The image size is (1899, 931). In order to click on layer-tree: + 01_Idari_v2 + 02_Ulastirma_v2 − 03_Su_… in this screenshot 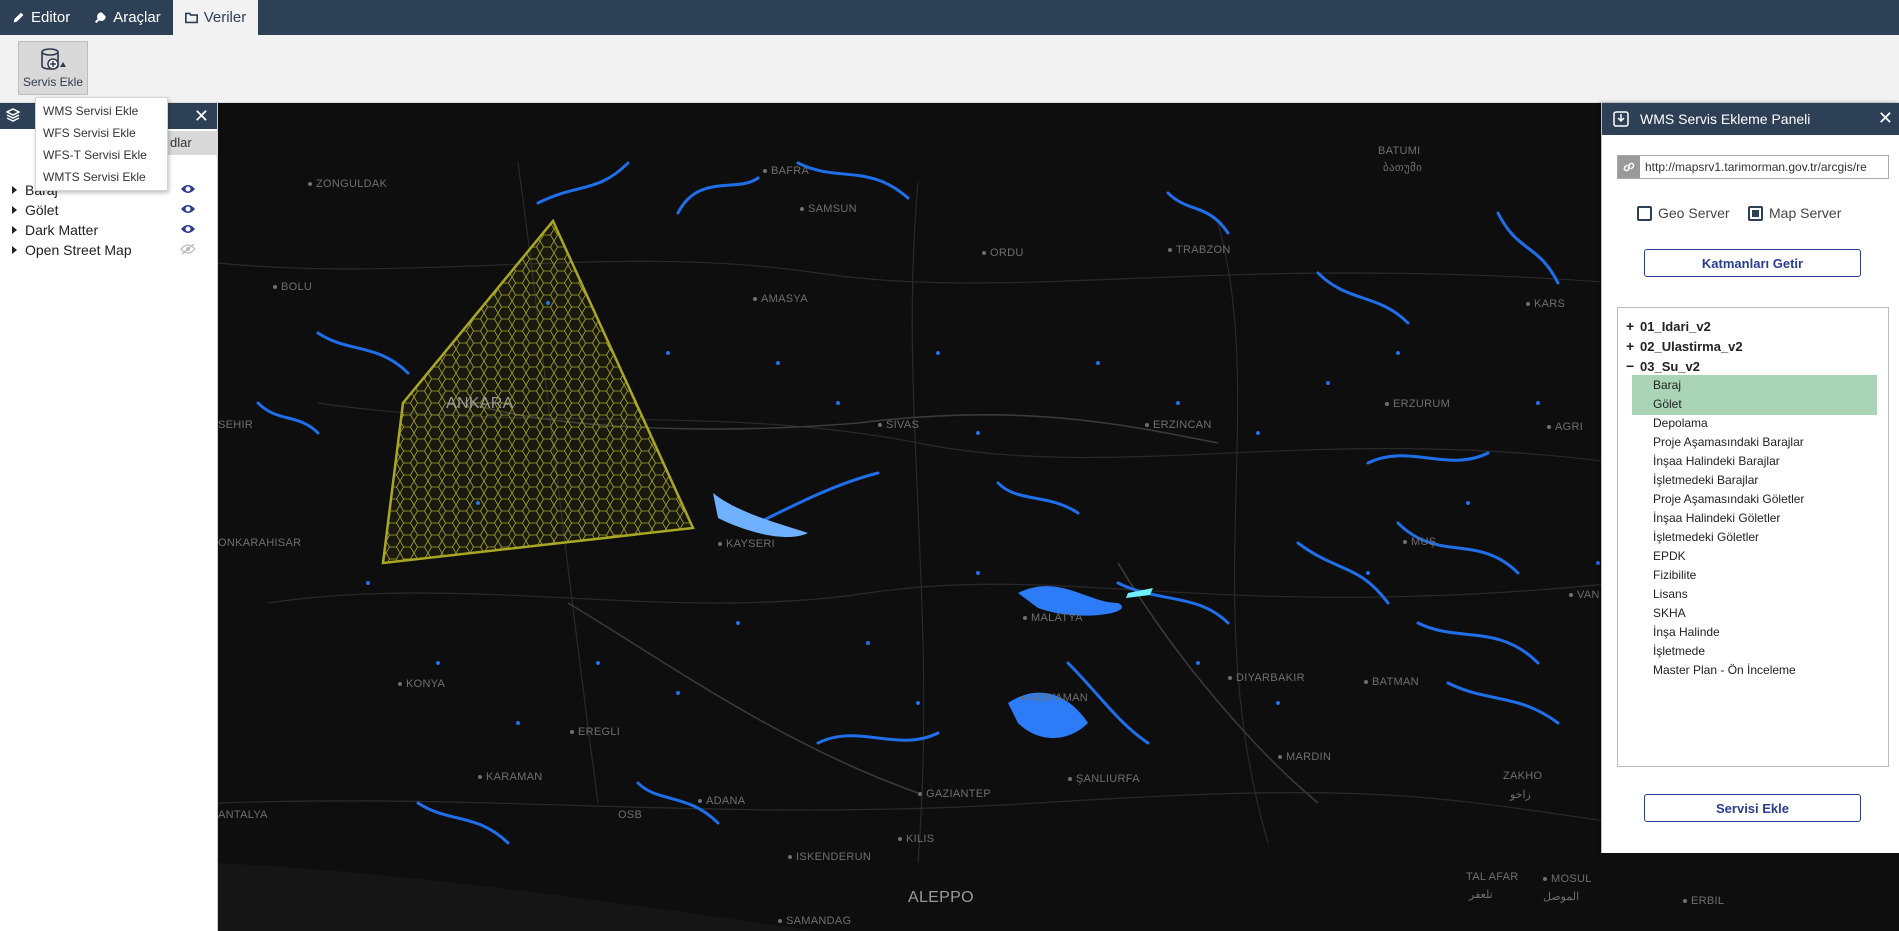, I will do `click(1753, 537)`.